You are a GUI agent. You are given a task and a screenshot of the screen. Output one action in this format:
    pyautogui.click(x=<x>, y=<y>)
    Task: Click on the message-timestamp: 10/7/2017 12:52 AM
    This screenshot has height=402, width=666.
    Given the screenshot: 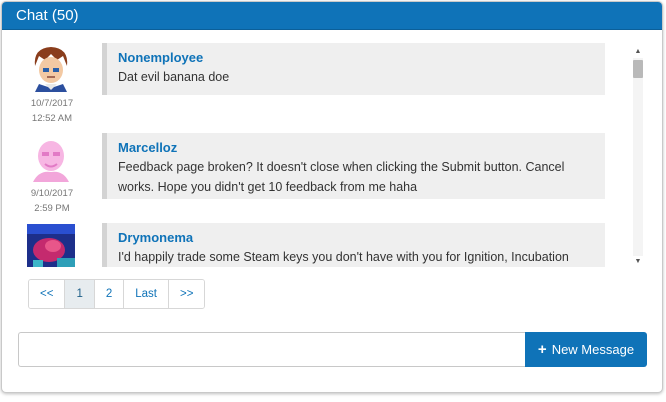 What is the action you would take?
    pyautogui.click(x=52, y=111)
    